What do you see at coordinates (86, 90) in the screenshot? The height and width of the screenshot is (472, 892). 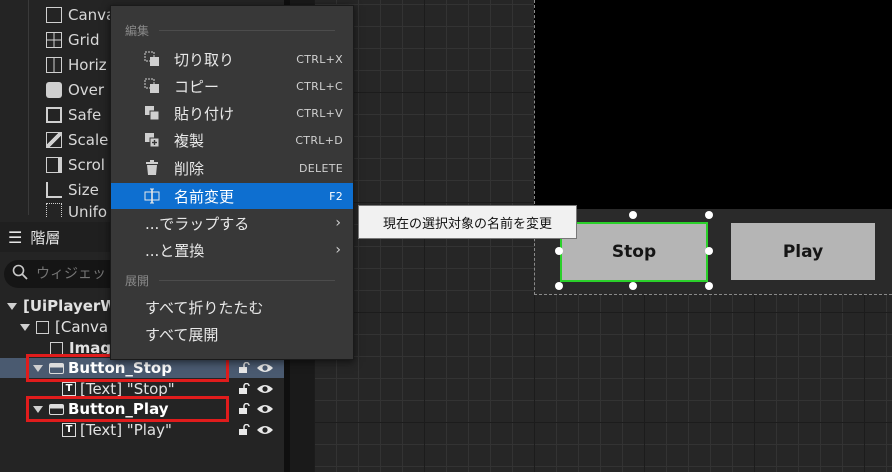 I see `palette-item-label: Over` at bounding box center [86, 90].